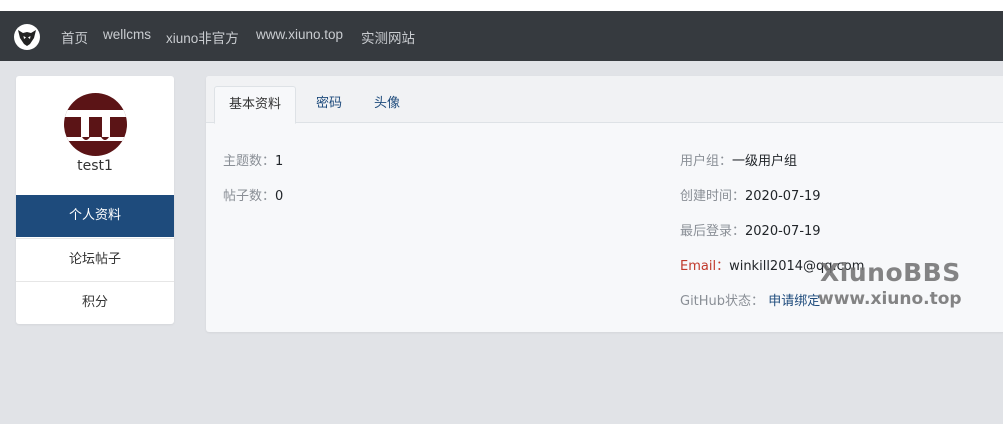 The image size is (1003, 424). I want to click on created-time-row: 创建时间：2020-07-19, so click(750, 194).